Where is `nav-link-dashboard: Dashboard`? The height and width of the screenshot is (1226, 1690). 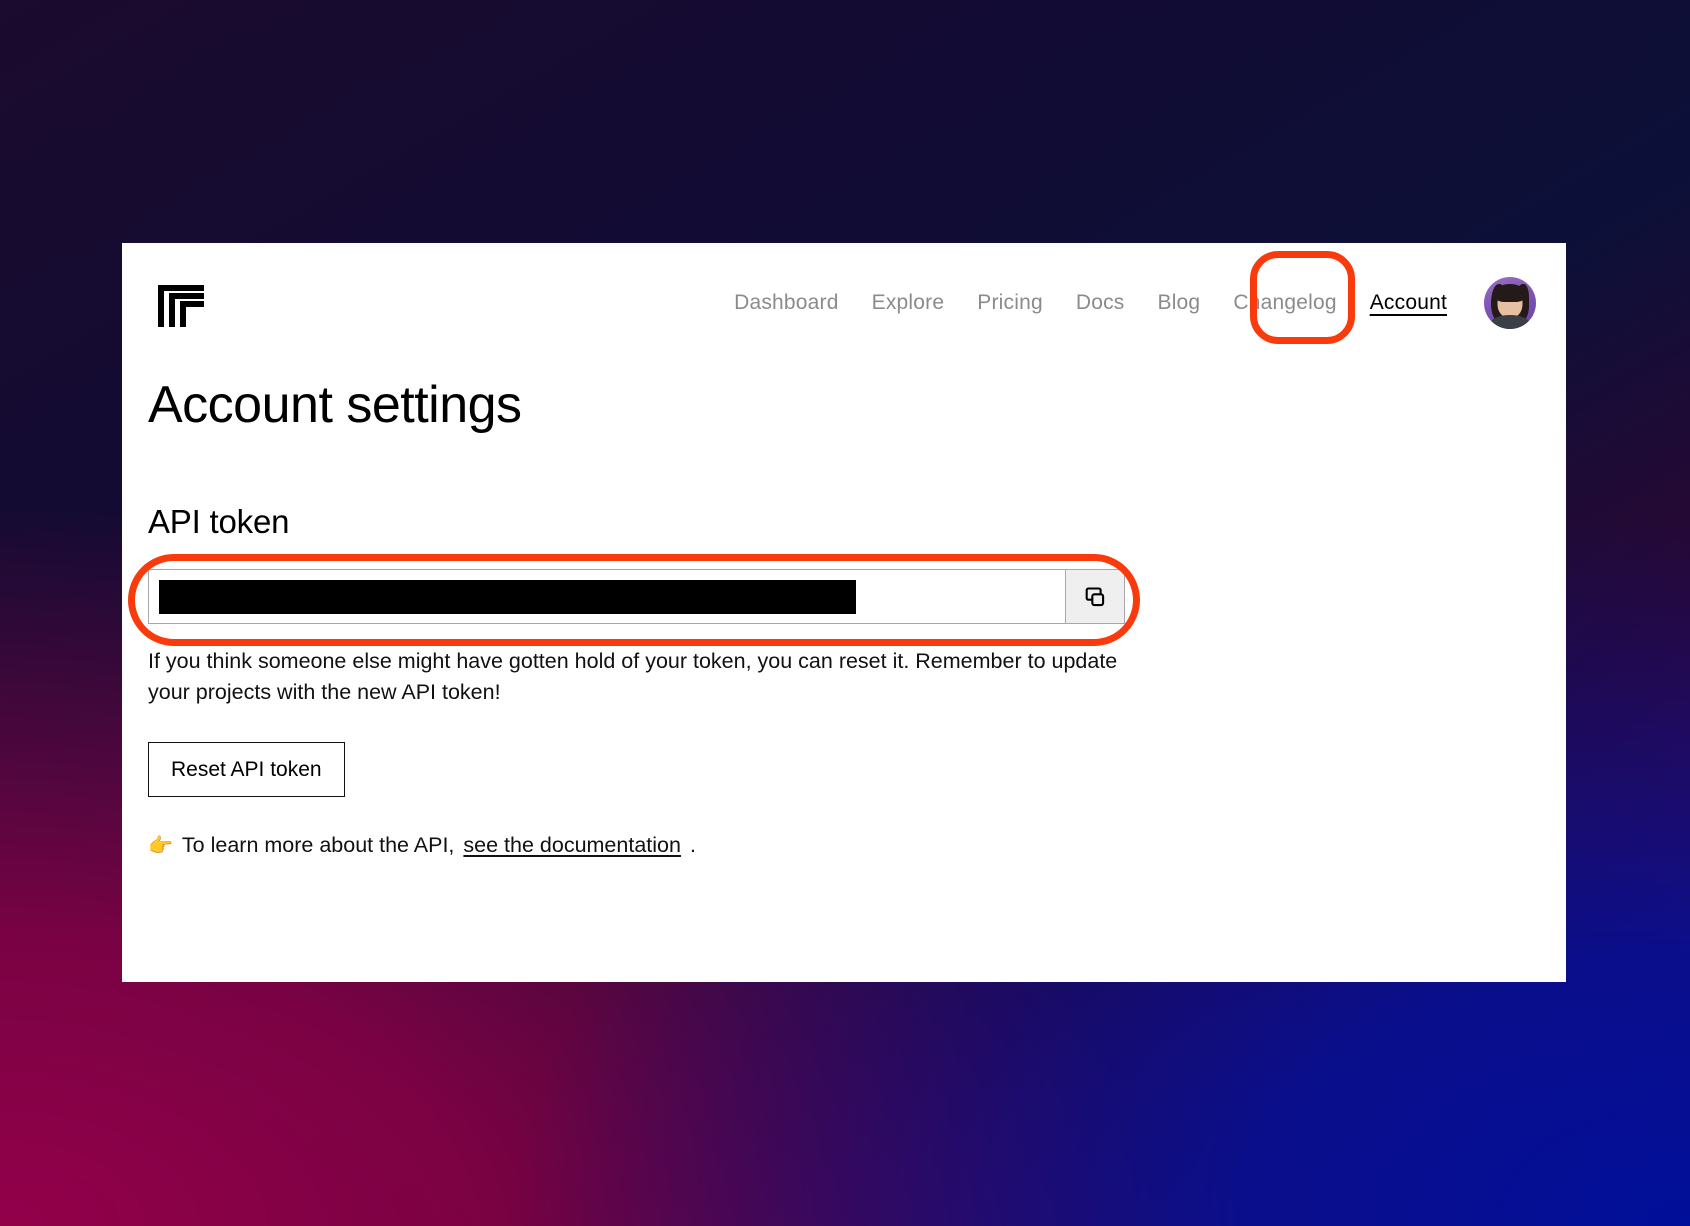 nav-link-dashboard: Dashboard is located at coordinates (786, 303).